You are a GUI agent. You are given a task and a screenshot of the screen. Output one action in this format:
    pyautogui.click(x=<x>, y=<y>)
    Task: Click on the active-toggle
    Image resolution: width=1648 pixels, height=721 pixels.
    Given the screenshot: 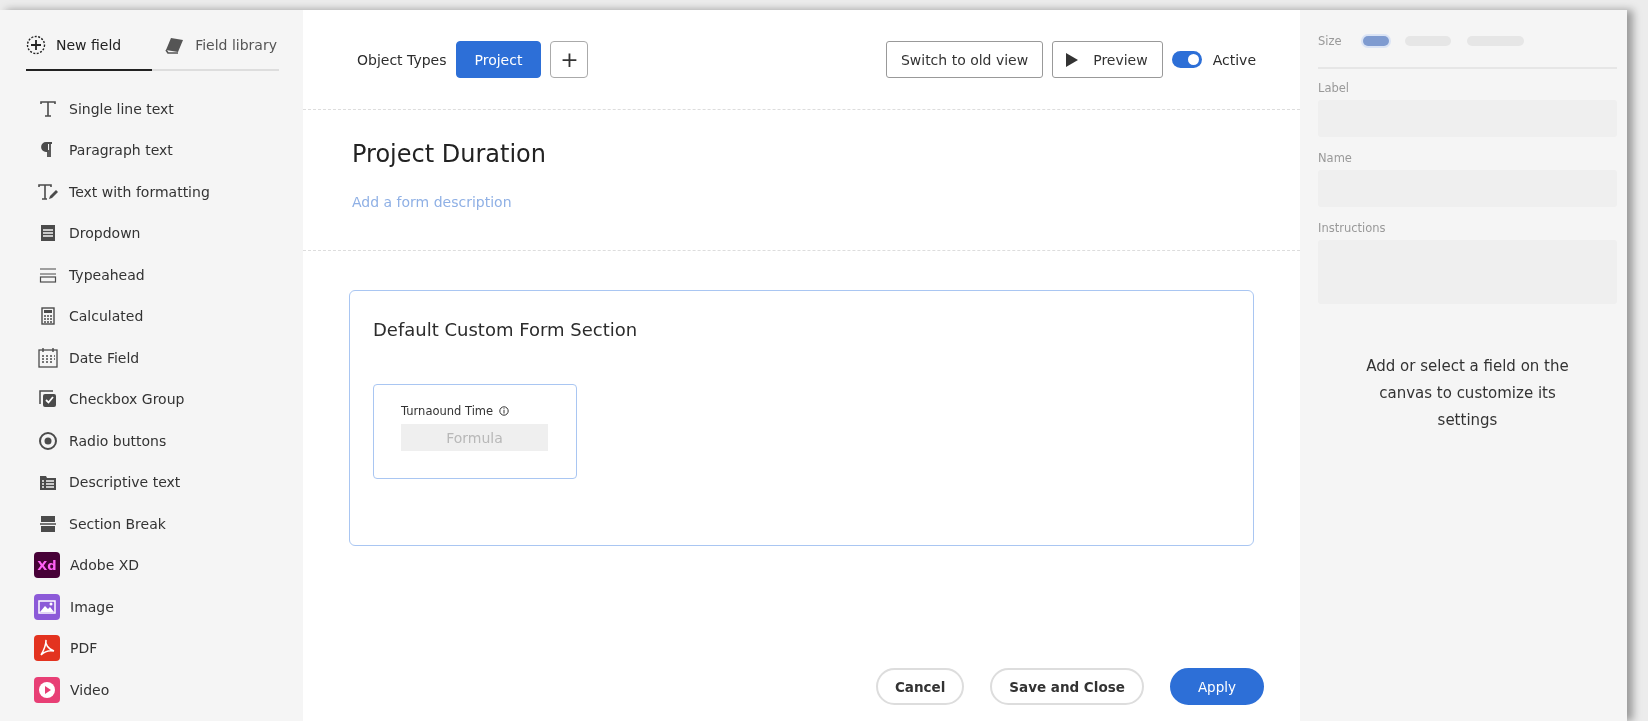 What is the action you would take?
    pyautogui.click(x=1186, y=59)
    